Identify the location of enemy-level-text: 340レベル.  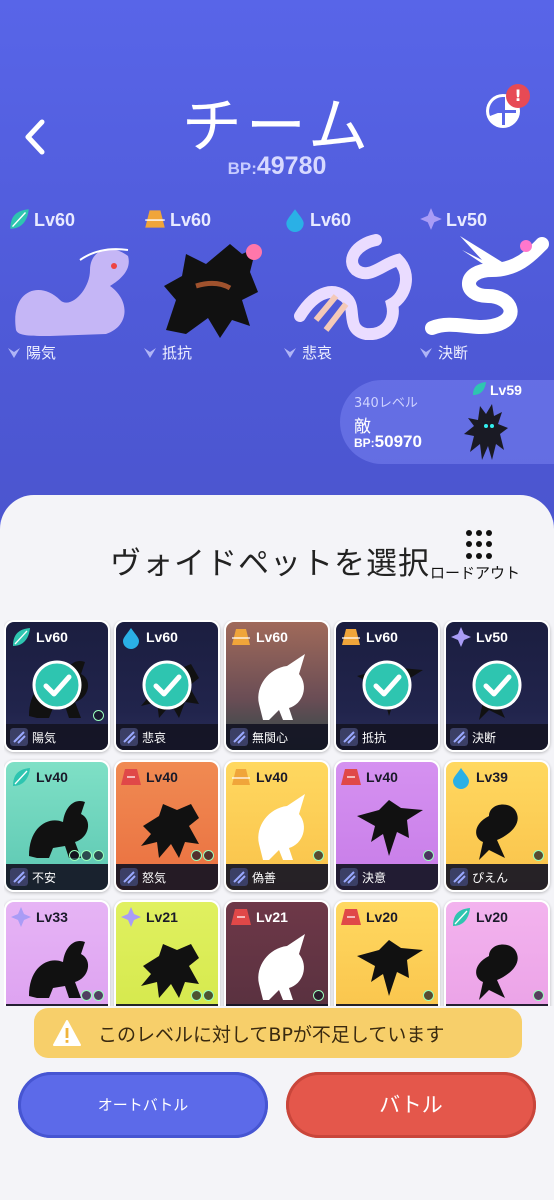
(386, 403).